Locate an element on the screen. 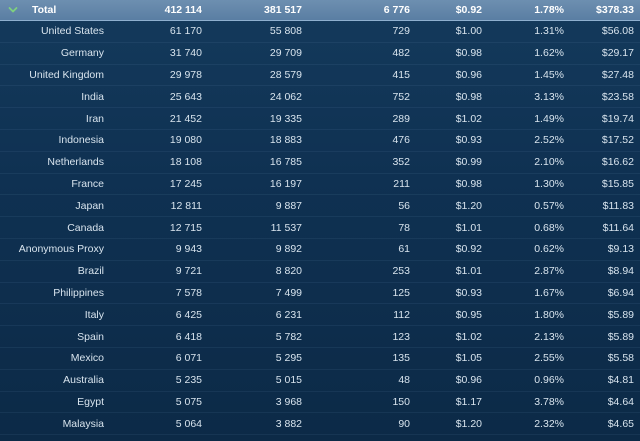 The image size is (640, 441). table-row: Iran 21 452 19 335 289 $1.02 1.49% $19.74 is located at coordinates (320, 118).